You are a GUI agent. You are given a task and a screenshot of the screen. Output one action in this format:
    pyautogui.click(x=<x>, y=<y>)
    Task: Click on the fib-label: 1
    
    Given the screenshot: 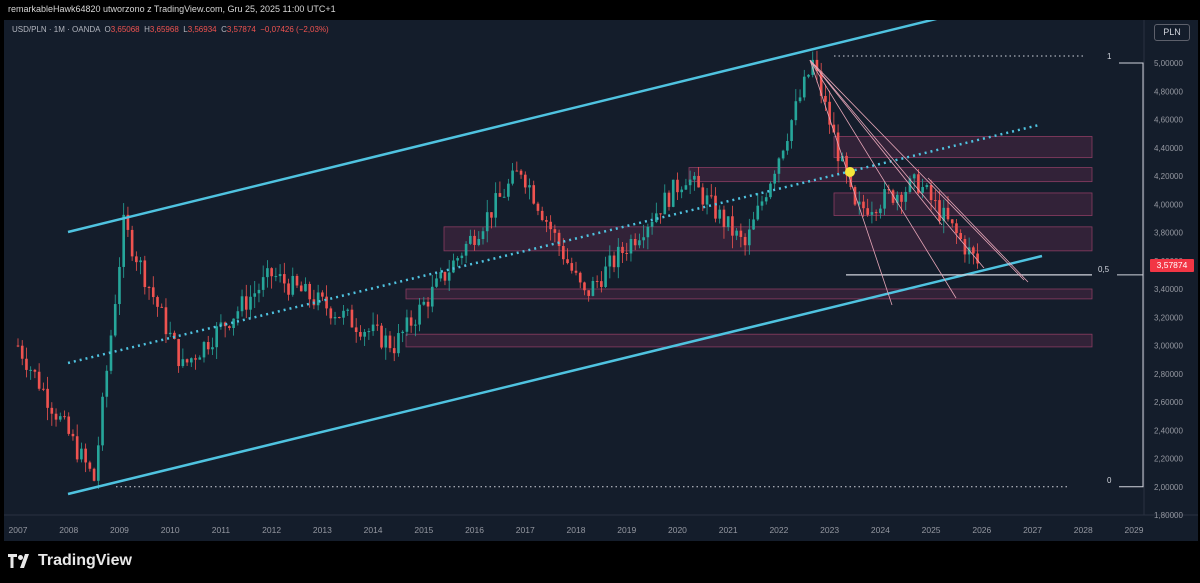 What is the action you would take?
    pyautogui.click(x=1109, y=56)
    